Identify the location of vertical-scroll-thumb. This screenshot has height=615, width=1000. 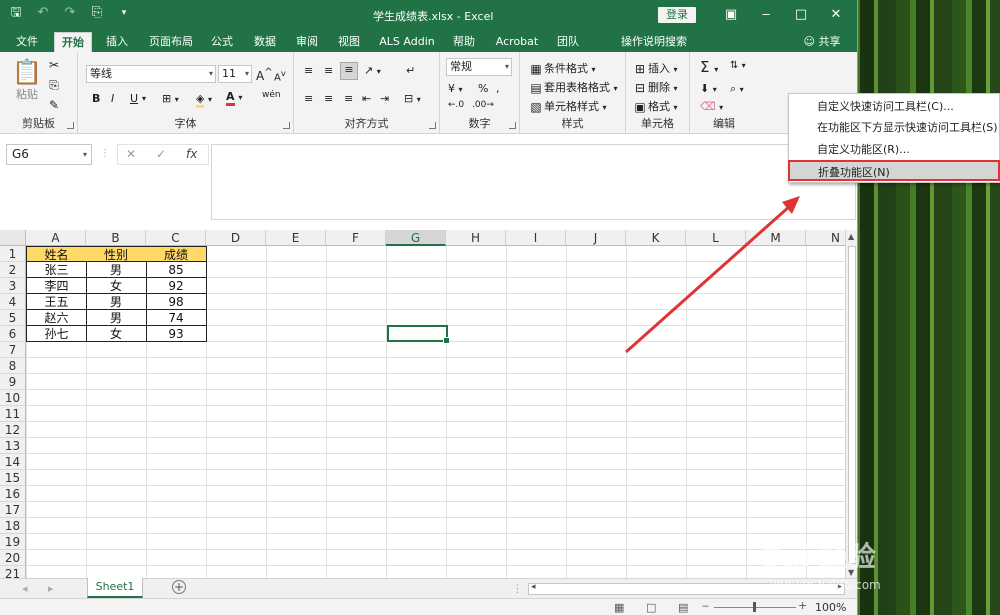
(852, 405).